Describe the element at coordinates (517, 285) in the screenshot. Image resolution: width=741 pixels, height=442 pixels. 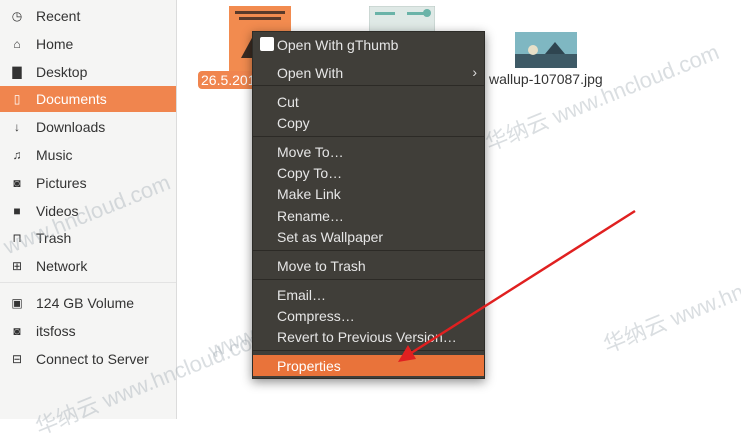
I see `annotation-arrow` at that location.